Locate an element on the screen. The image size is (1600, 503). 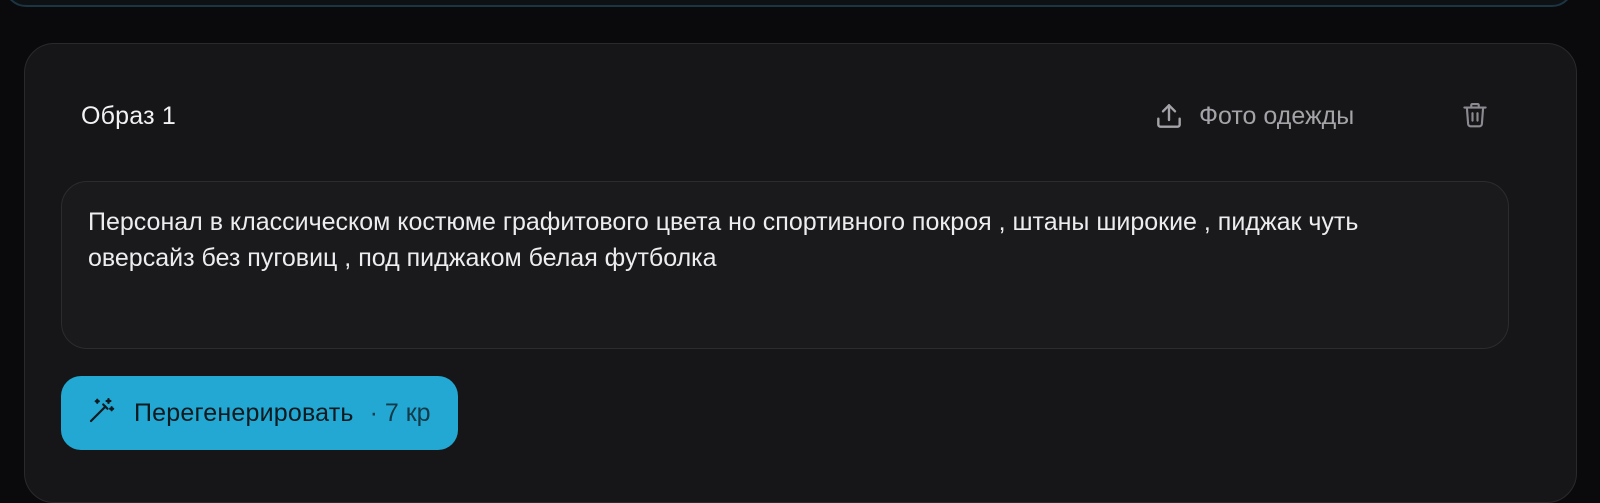
regenerate-cost: · 7 кр is located at coordinates (400, 412).